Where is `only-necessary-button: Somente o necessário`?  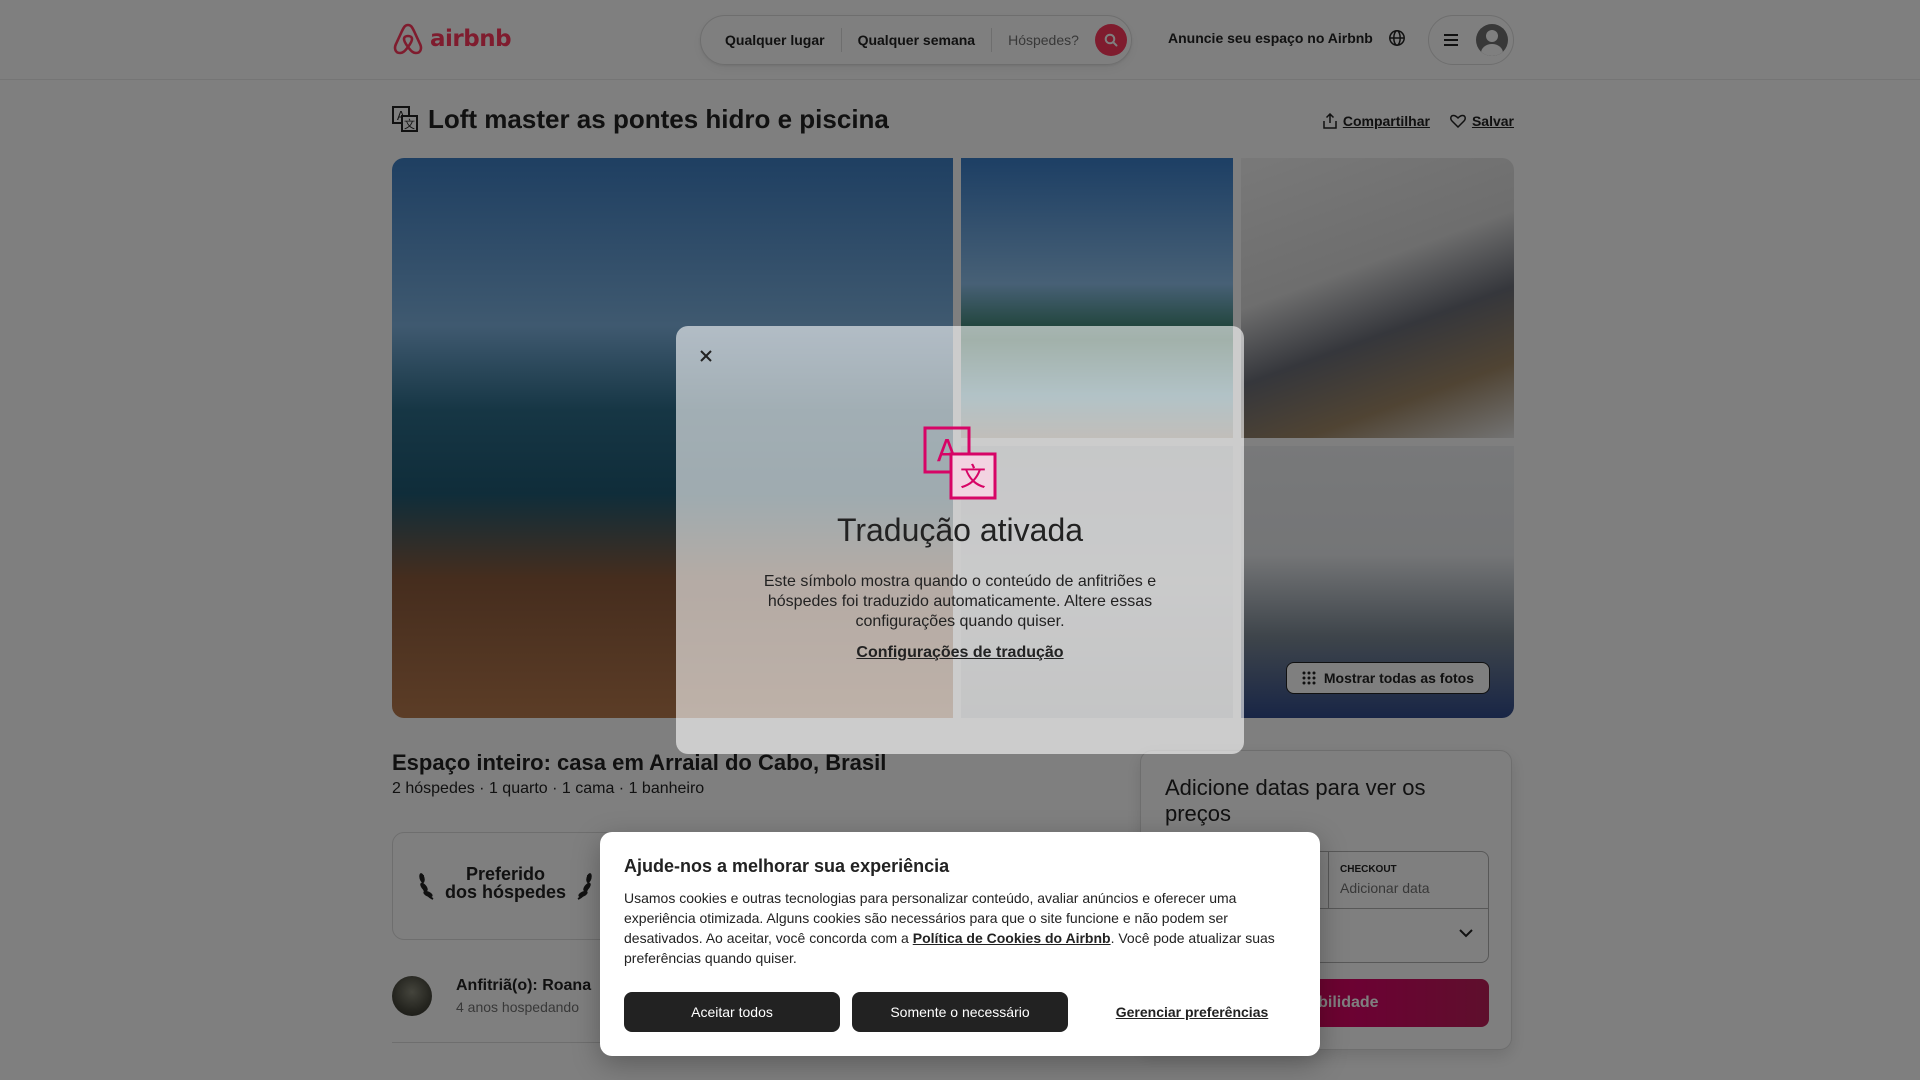
only-necessary-button: Somente o necessário is located at coordinates (960, 1012).